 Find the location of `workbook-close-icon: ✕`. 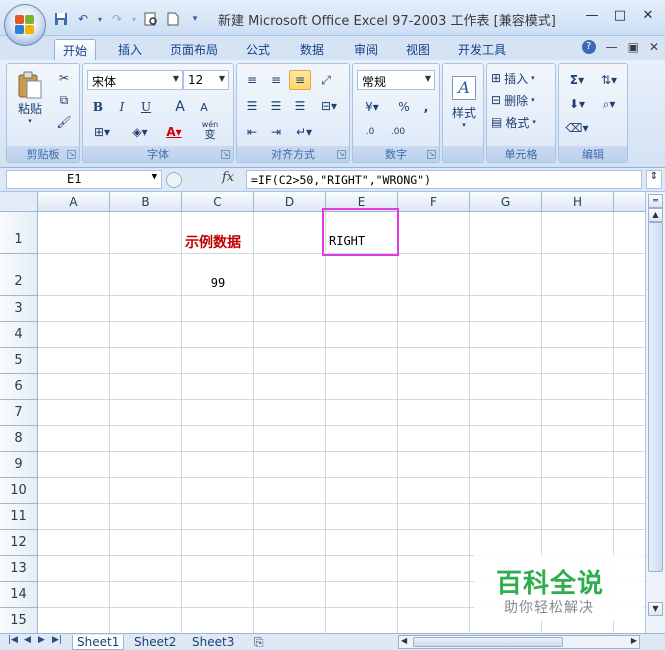

workbook-close-icon: ✕ is located at coordinates (654, 47).